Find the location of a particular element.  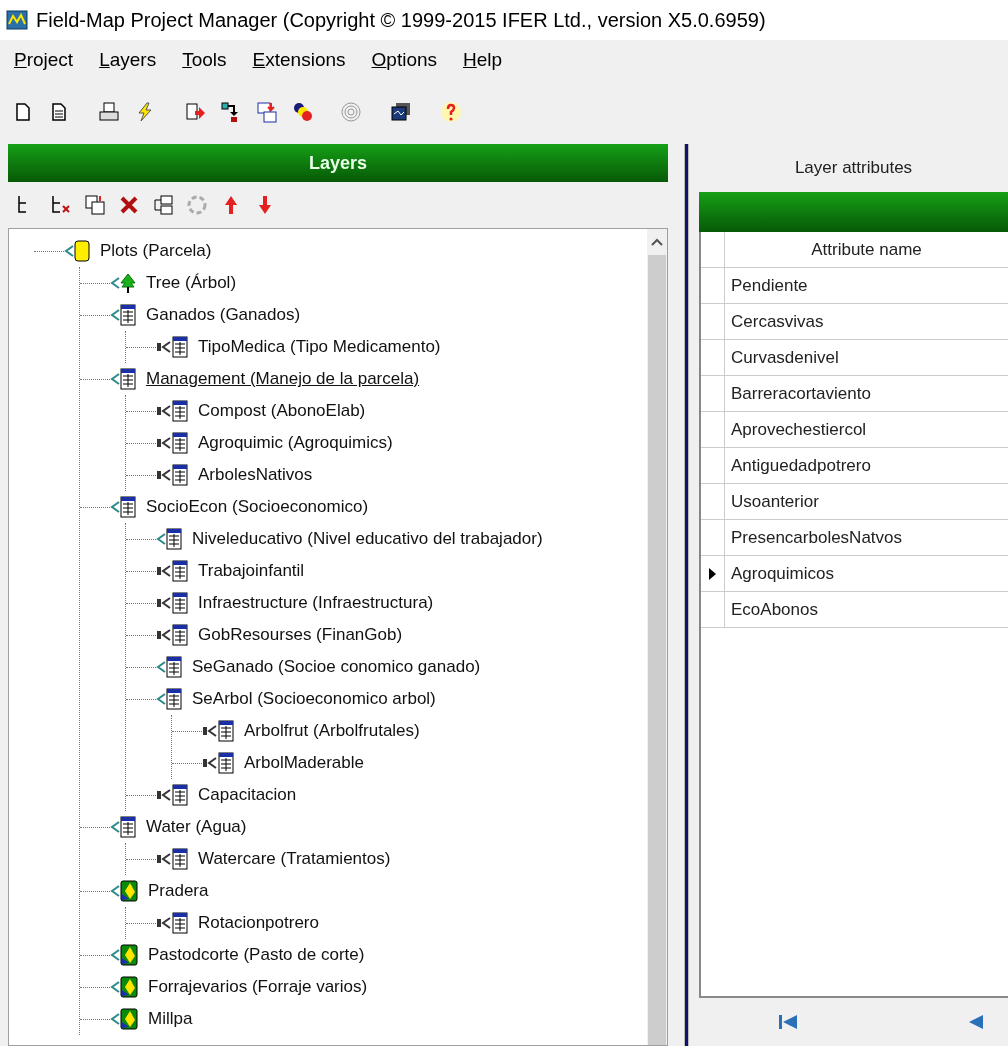

scroll-up-icon is located at coordinates (657, 242).